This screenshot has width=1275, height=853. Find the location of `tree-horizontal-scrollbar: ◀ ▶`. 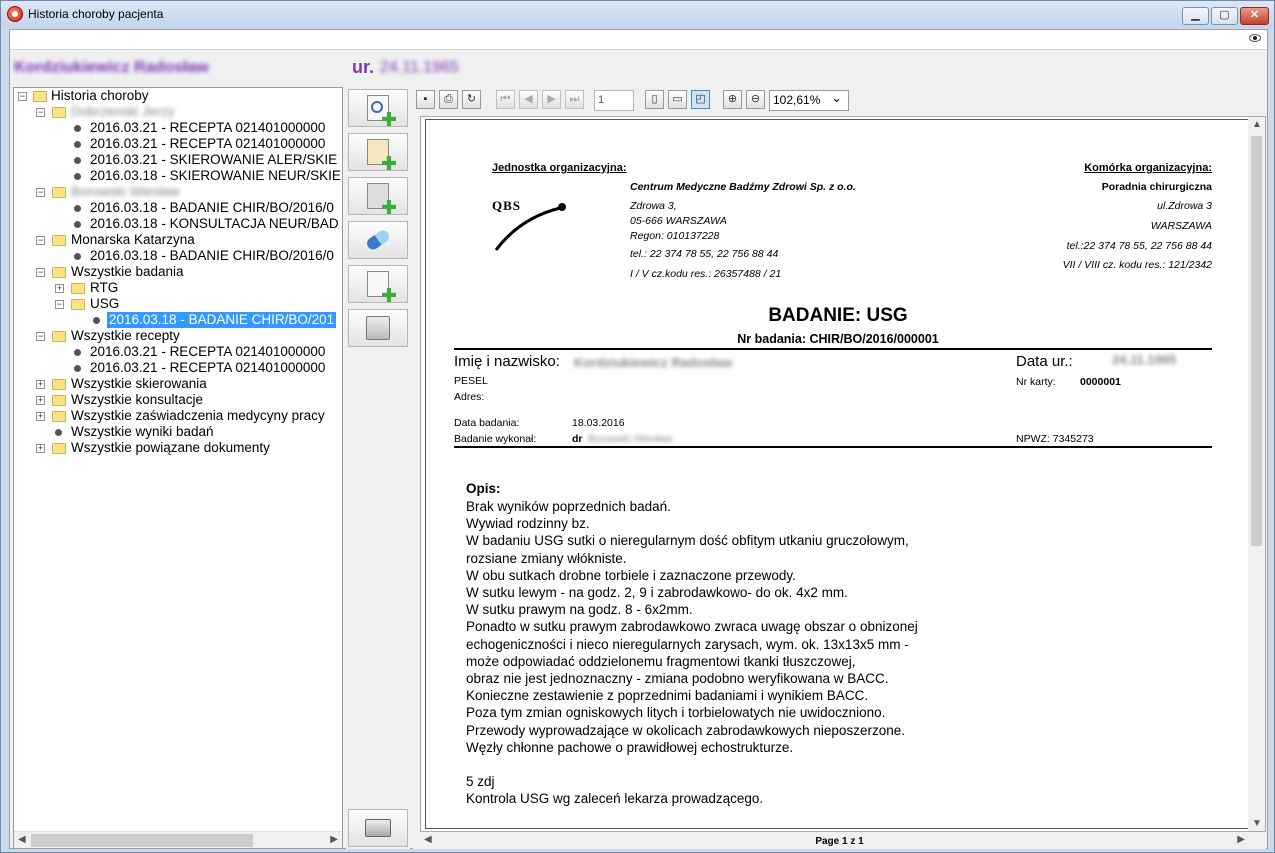

tree-horizontal-scrollbar: ◀ ▶ is located at coordinates (178, 839).